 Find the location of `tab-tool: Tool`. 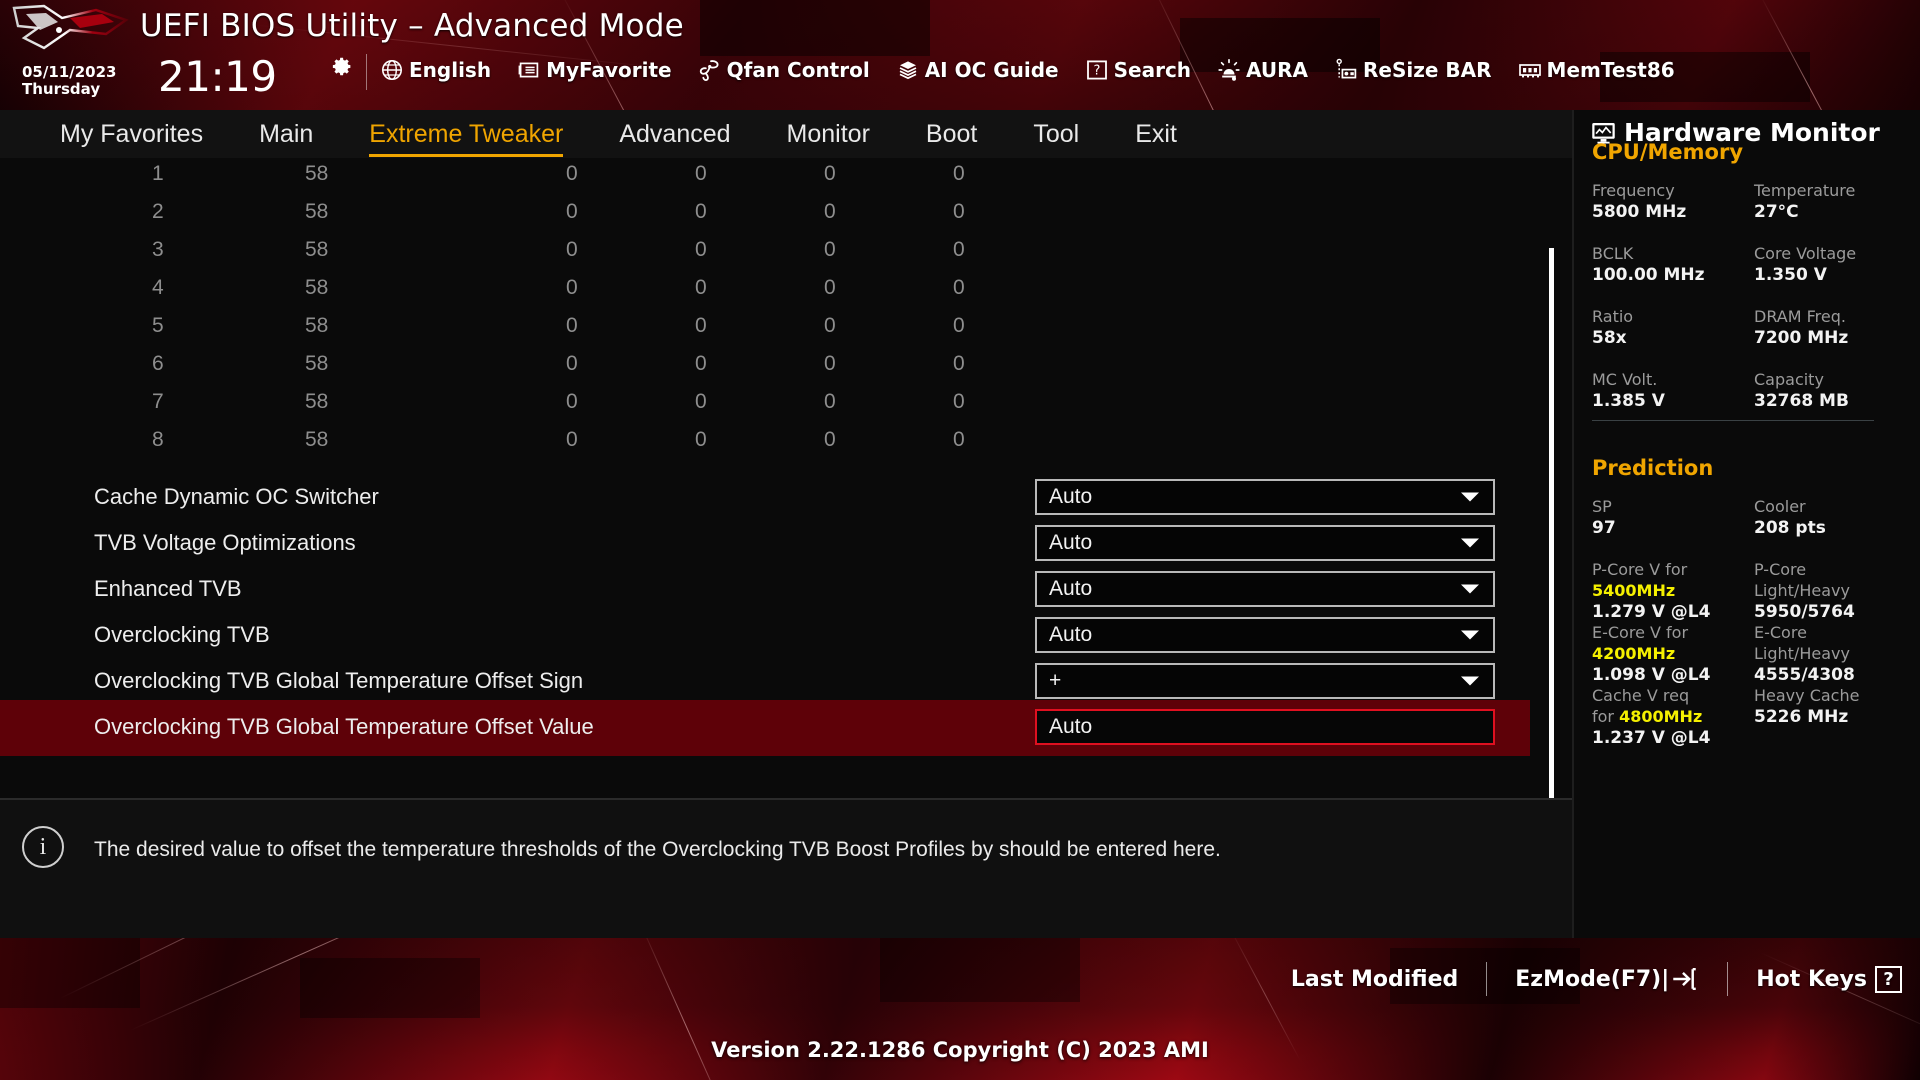

tab-tool: Tool is located at coordinates (1056, 134).